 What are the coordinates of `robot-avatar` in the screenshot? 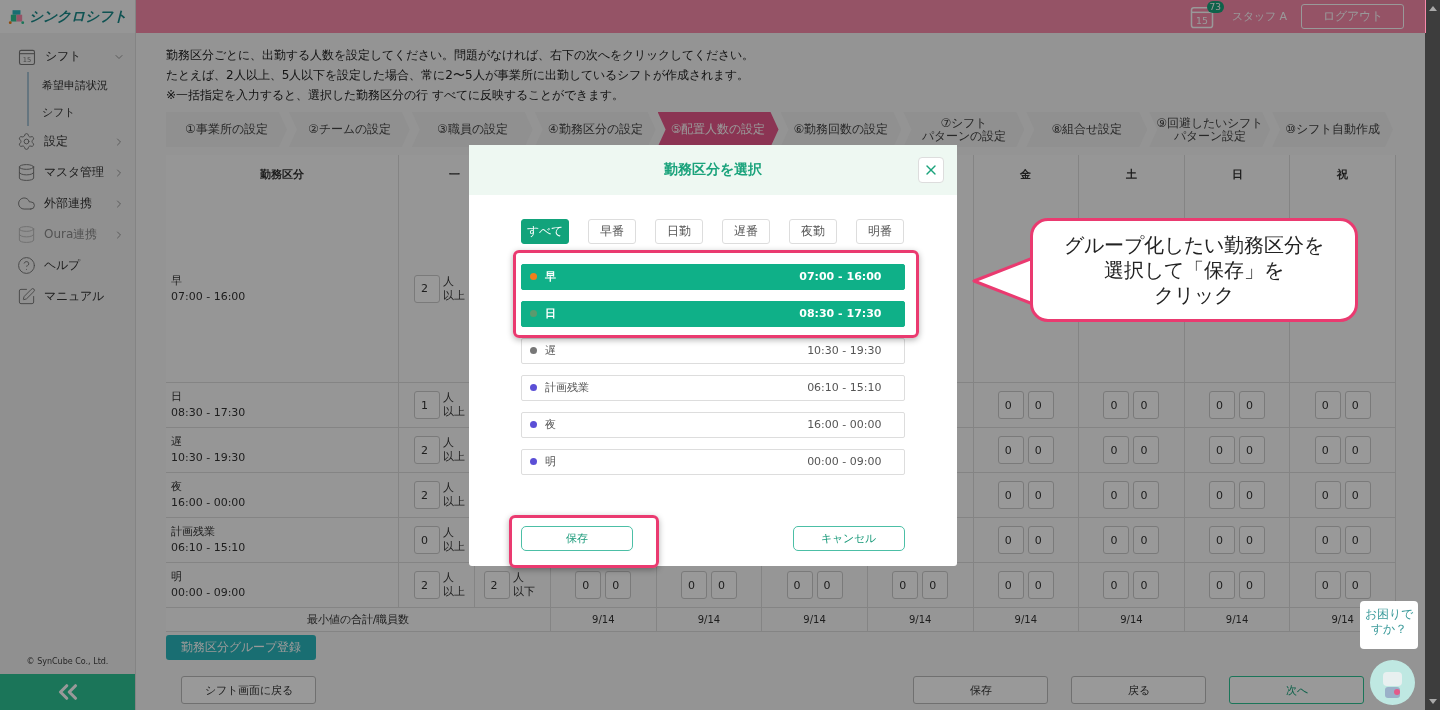 It's located at (1392, 682).